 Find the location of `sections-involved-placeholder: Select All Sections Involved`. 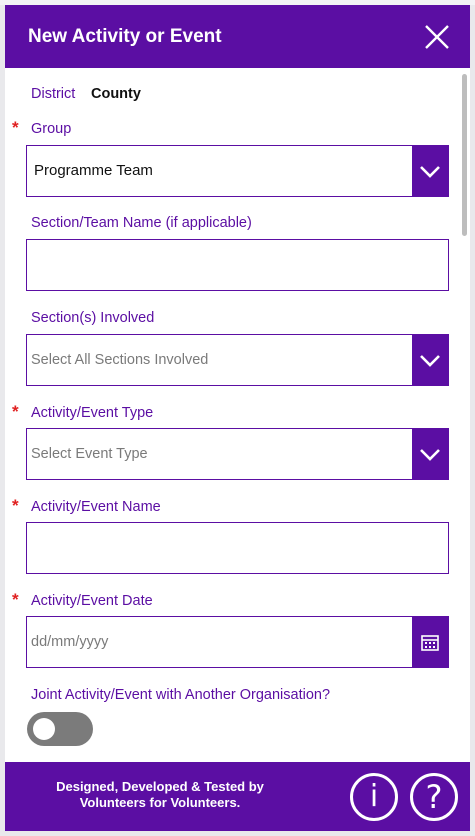

sections-involved-placeholder: Select All Sections Involved is located at coordinates (120, 360).